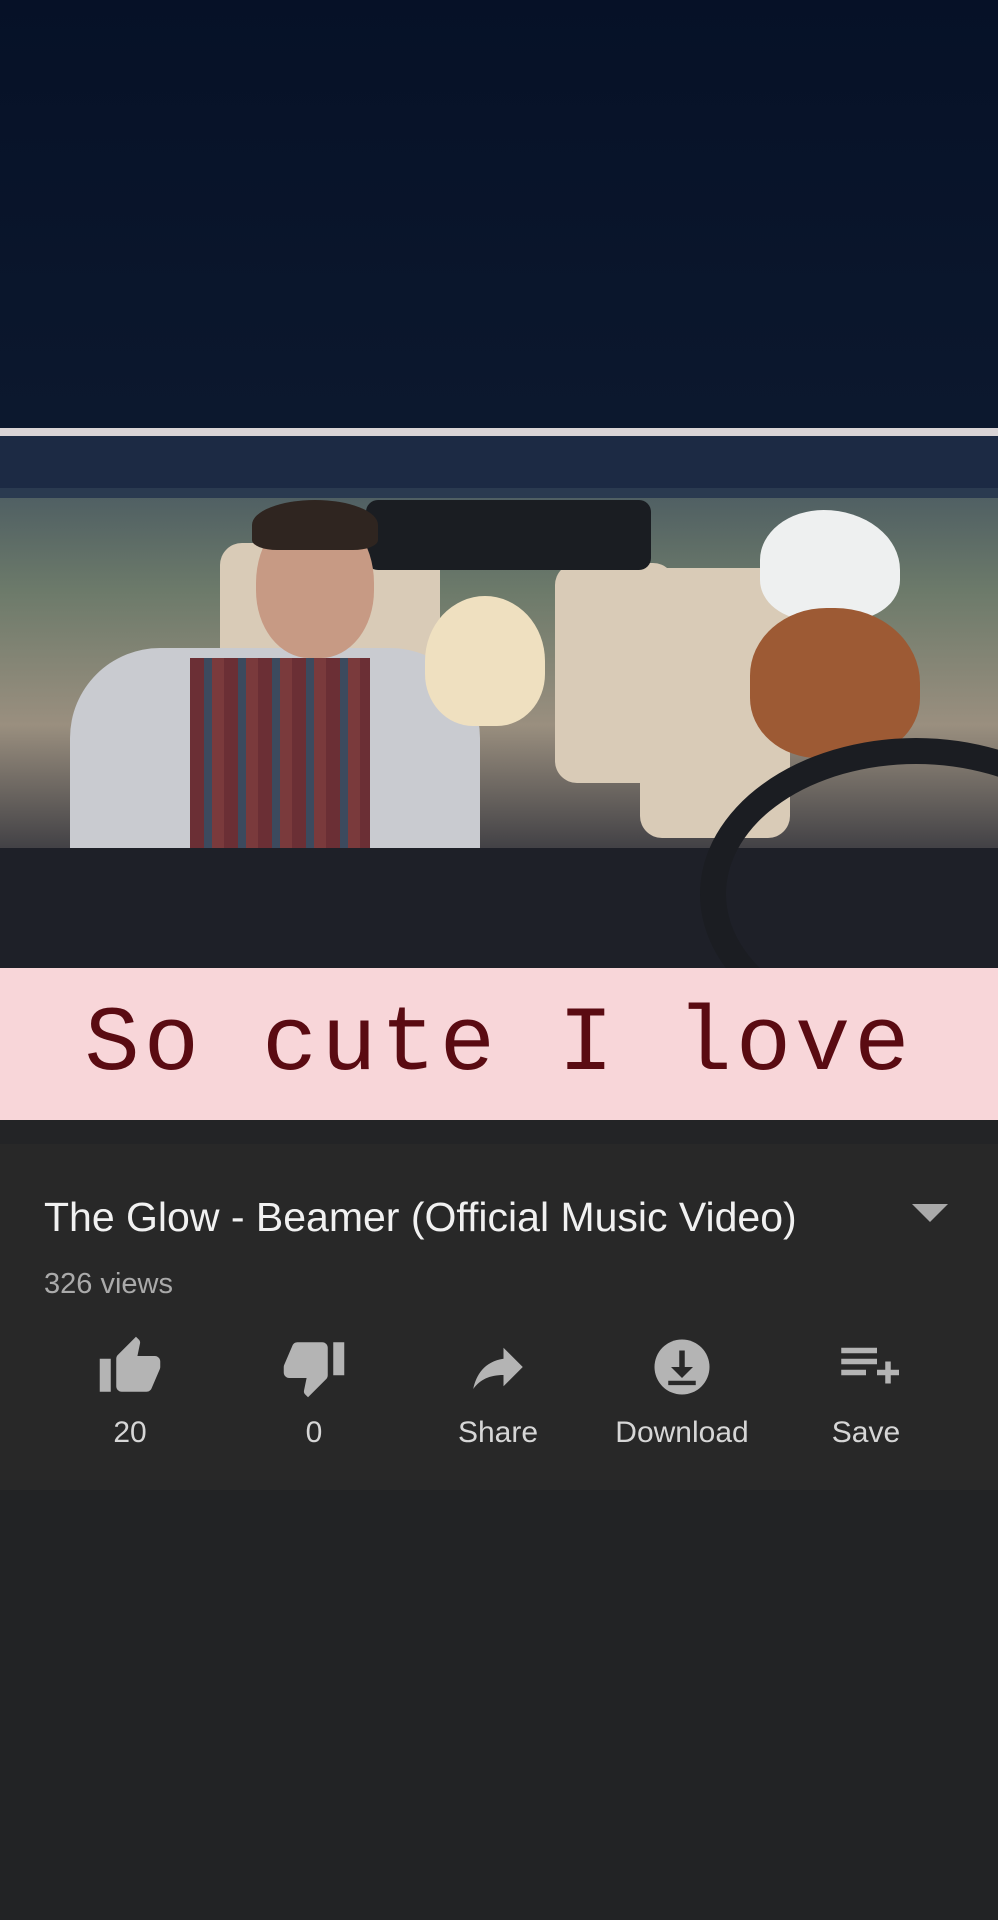  What do you see at coordinates (454, 1217) in the screenshot?
I see `video-title: The Glow - Beamer (Official Music Video)` at bounding box center [454, 1217].